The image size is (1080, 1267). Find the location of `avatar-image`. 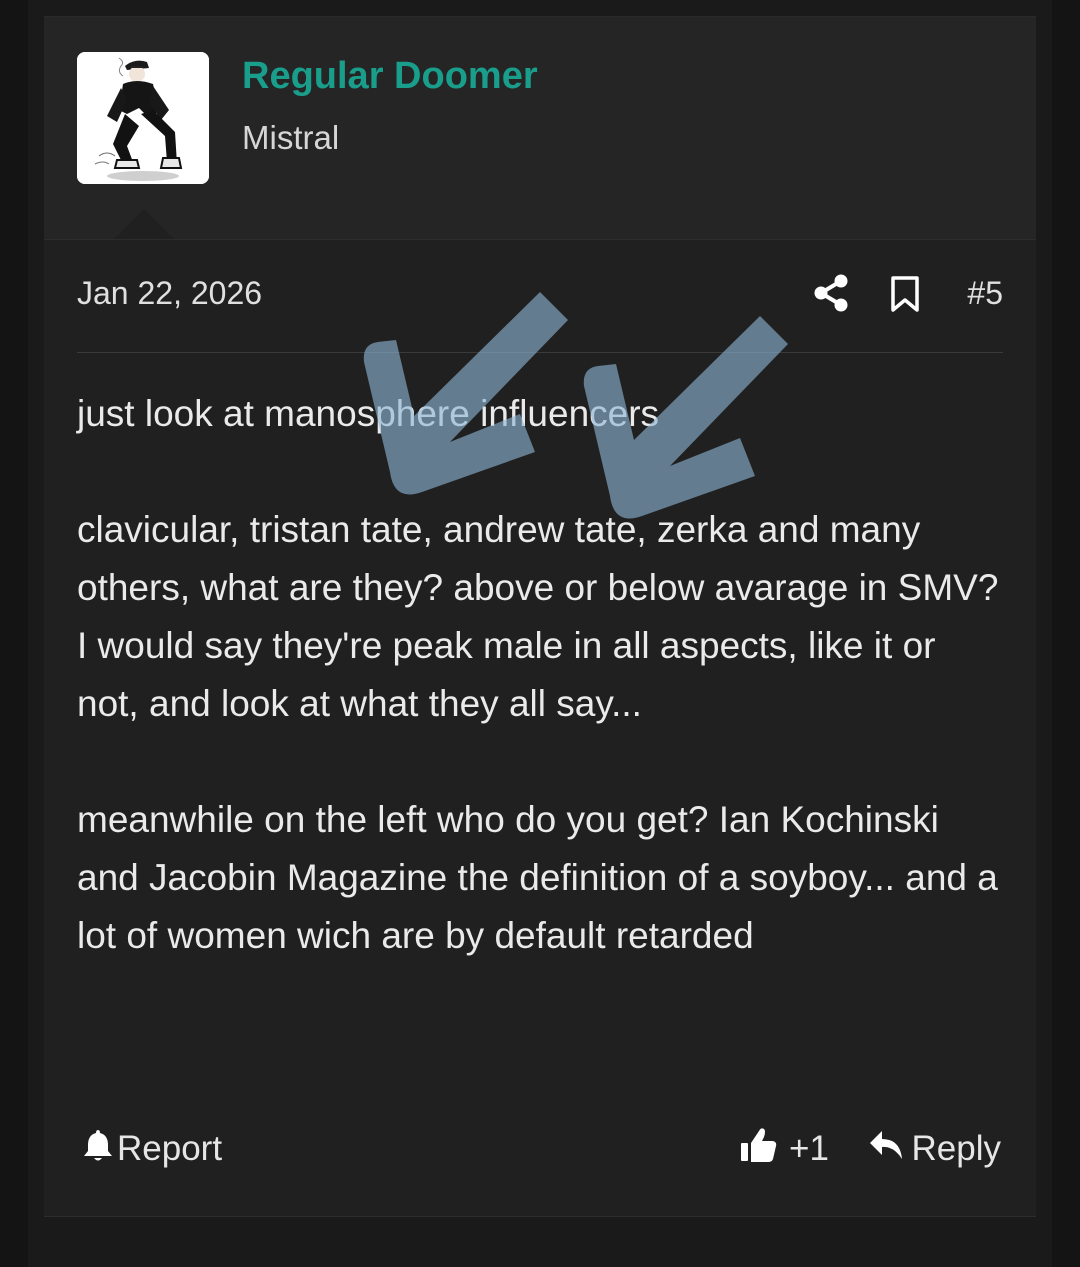

avatar-image is located at coordinates (143, 118).